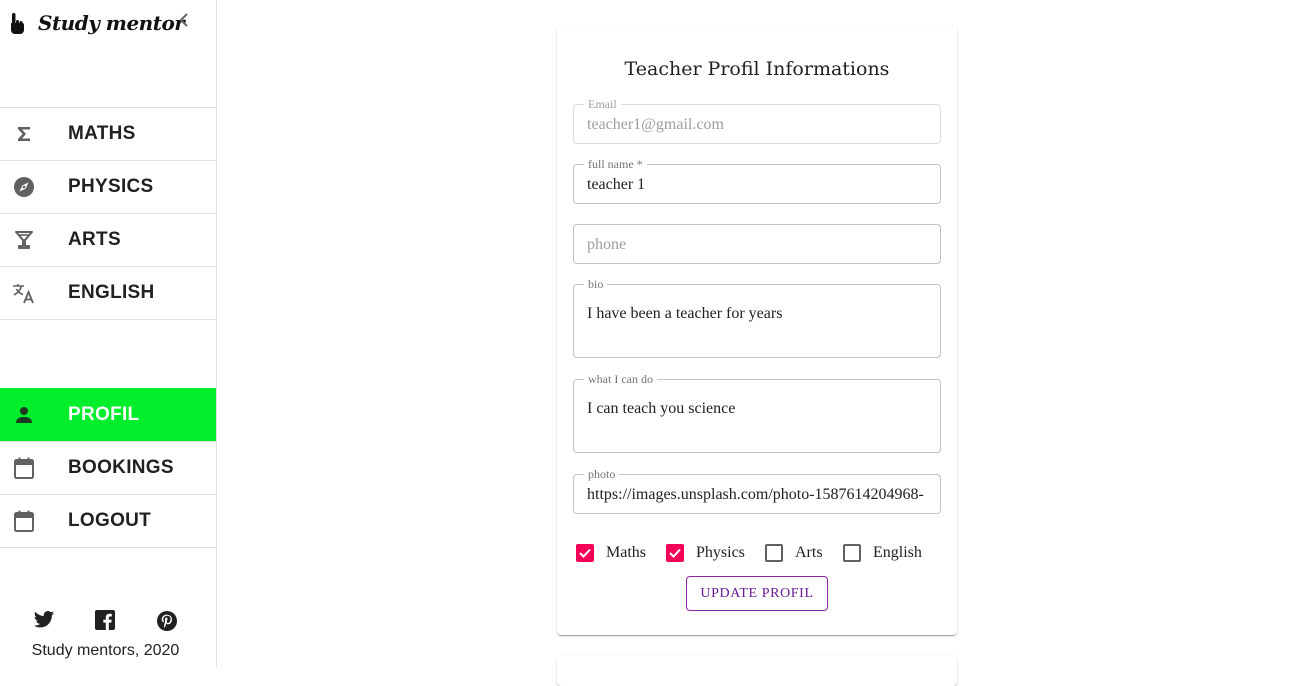  I want to click on sidebar-item-label: ENGLISH, so click(111, 292).